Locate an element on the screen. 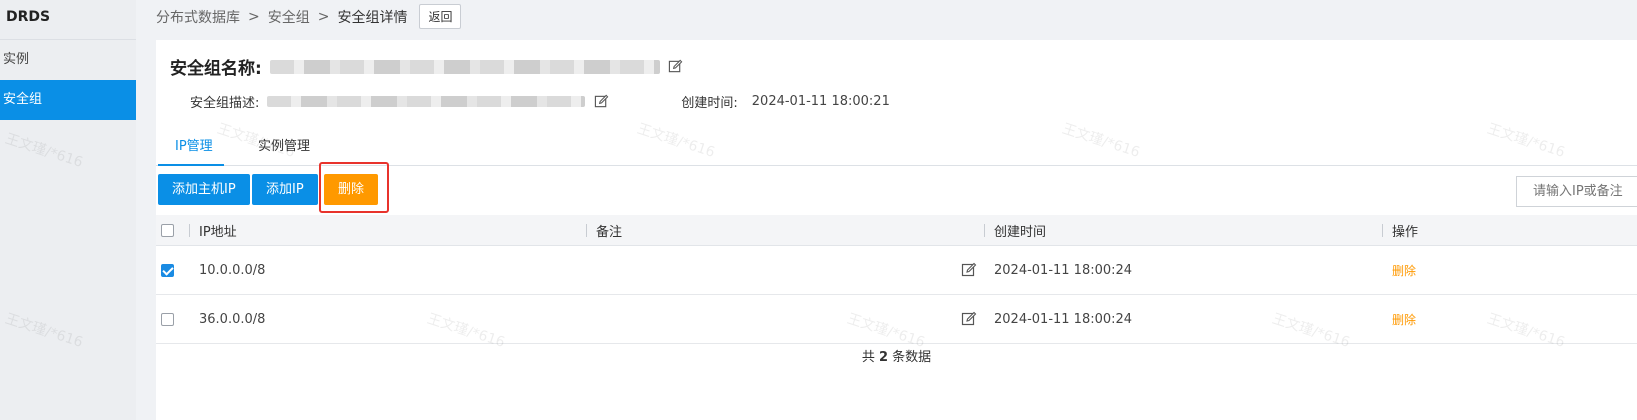 The image size is (1637, 420). select-all-checkbox is located at coordinates (167, 230).